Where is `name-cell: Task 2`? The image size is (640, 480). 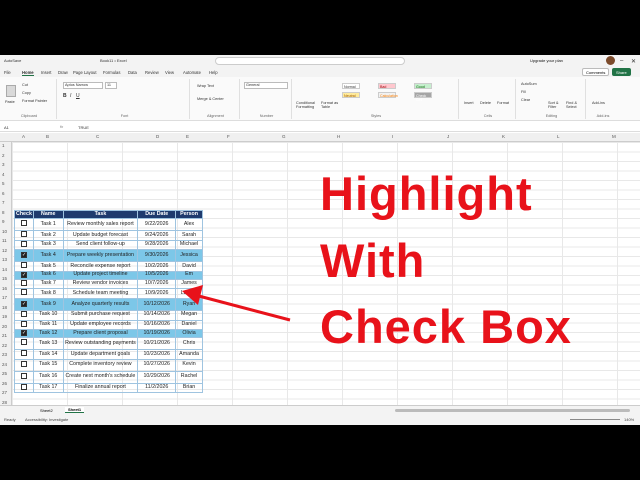 name-cell: Task 2 is located at coordinates (48, 235).